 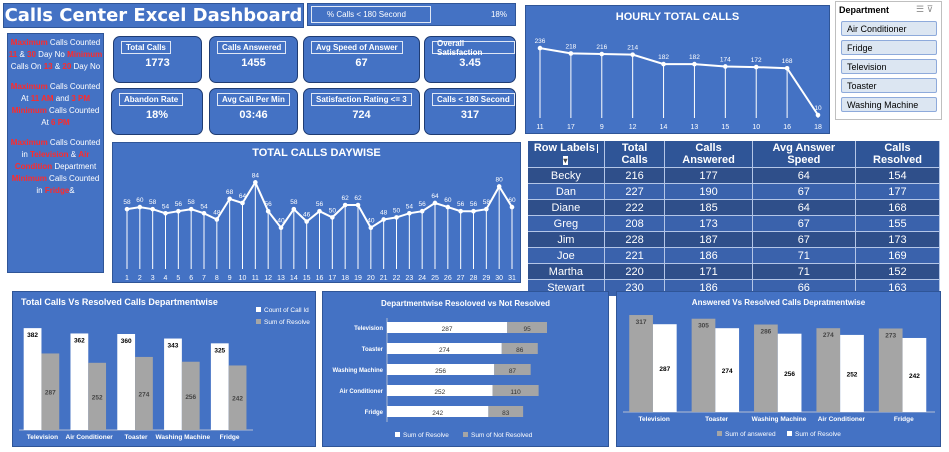 I want to click on data-label: 83, so click(x=506, y=413).